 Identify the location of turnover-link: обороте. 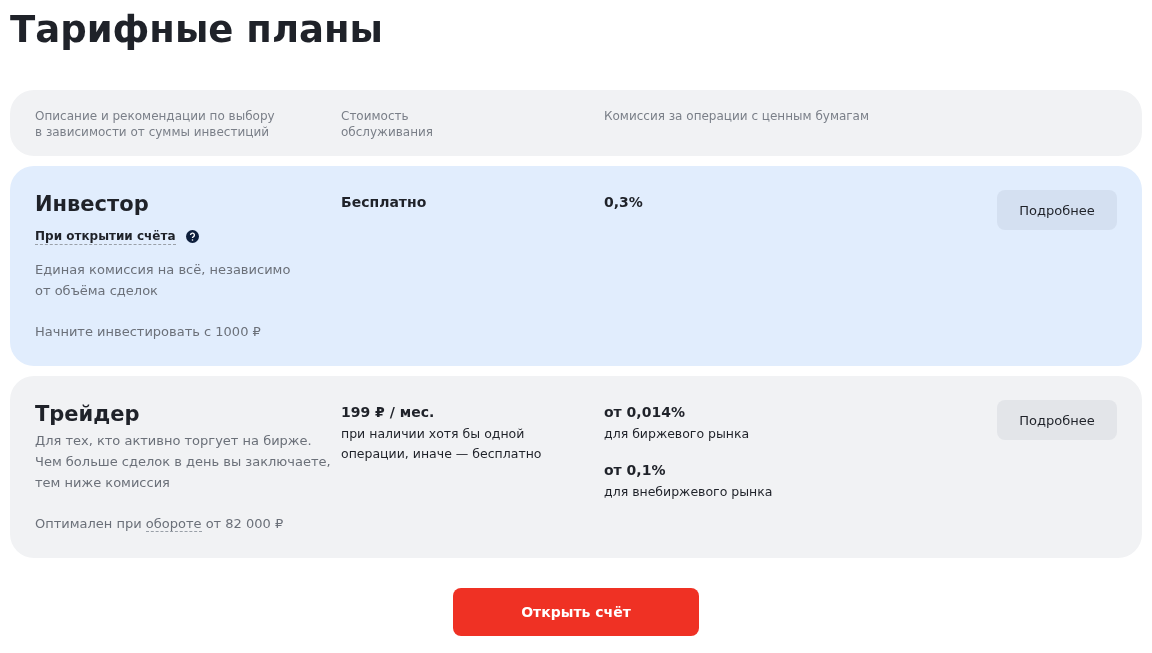
(173, 524).